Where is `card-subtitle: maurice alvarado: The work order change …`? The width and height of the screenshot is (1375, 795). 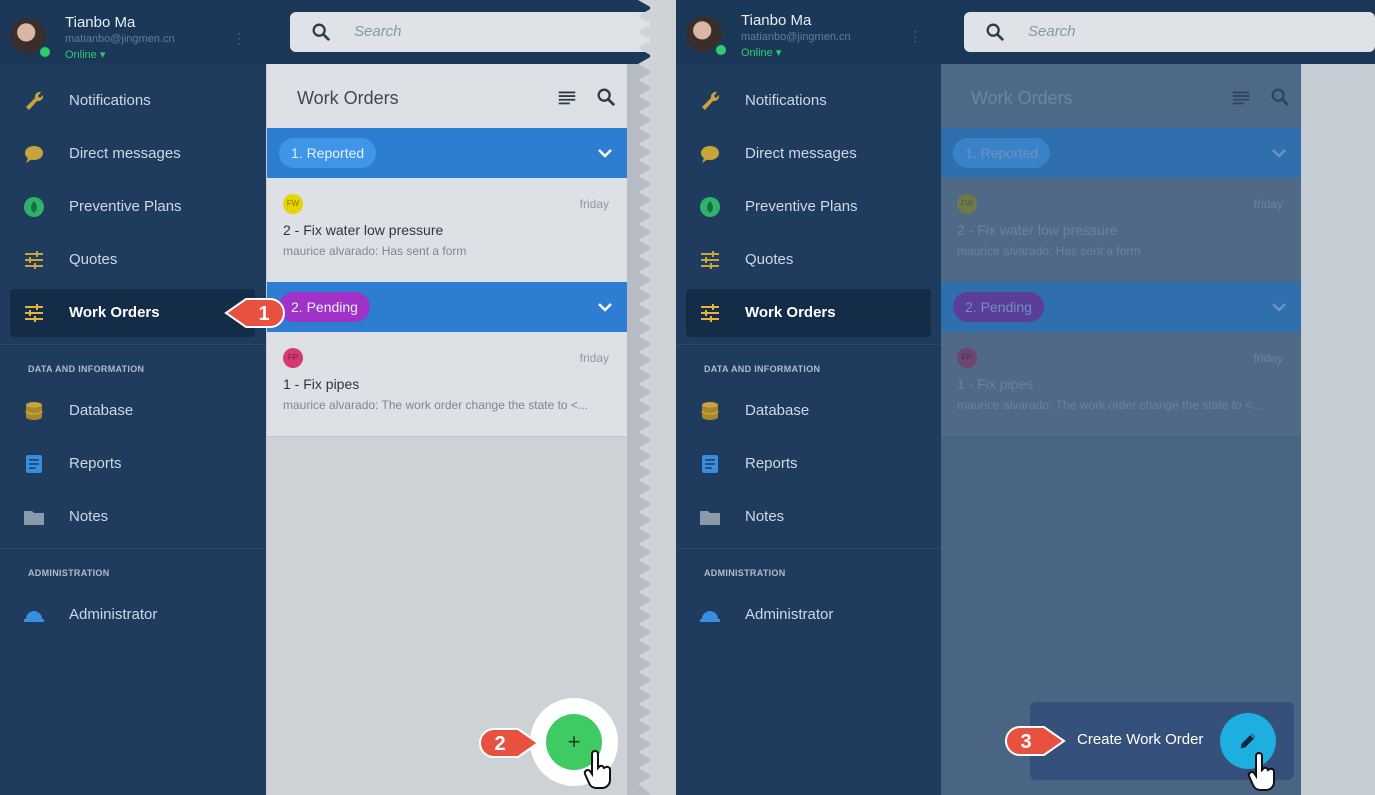
card-subtitle: maurice alvarado: The work order change … is located at coordinates (435, 405).